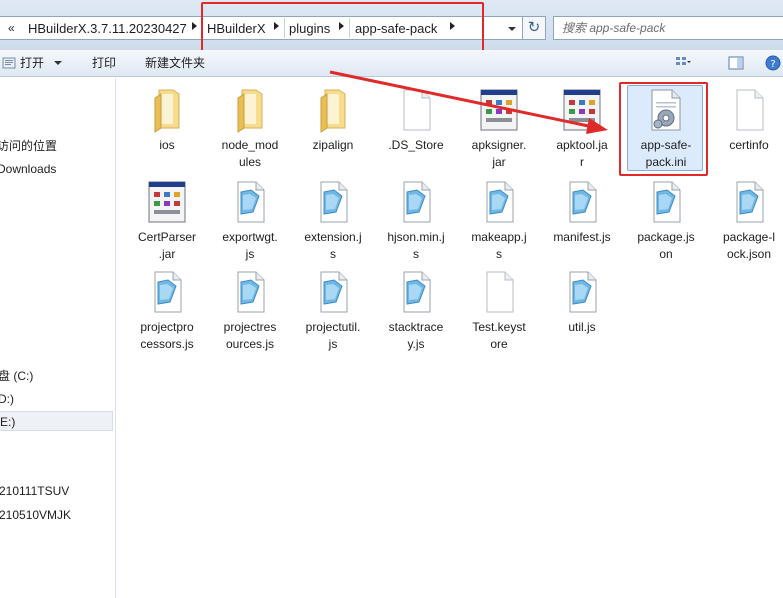 The image size is (783, 598). Describe the element at coordinates (32, 63) in the screenshot. I see `open-button: 打开` at that location.